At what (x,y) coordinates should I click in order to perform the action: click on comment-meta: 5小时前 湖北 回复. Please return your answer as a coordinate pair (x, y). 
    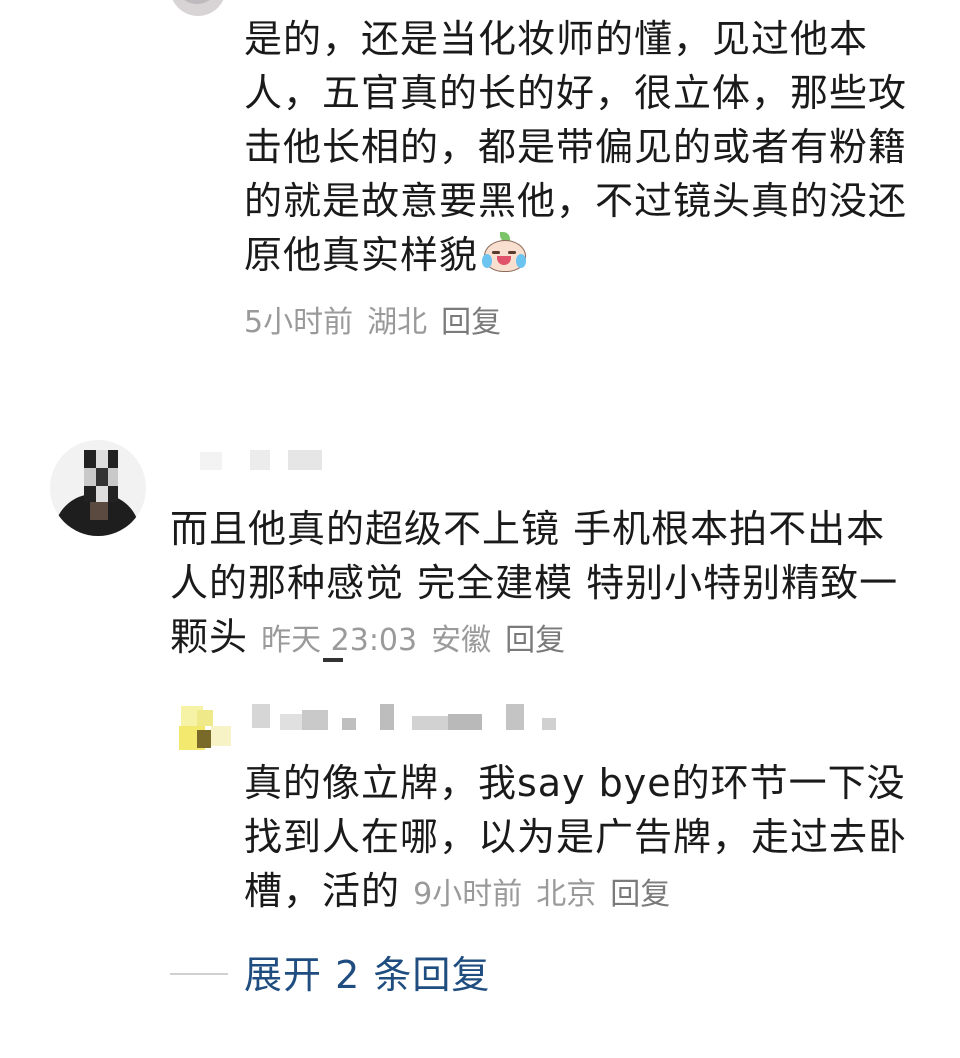
    Looking at the image, I should click on (379, 323).